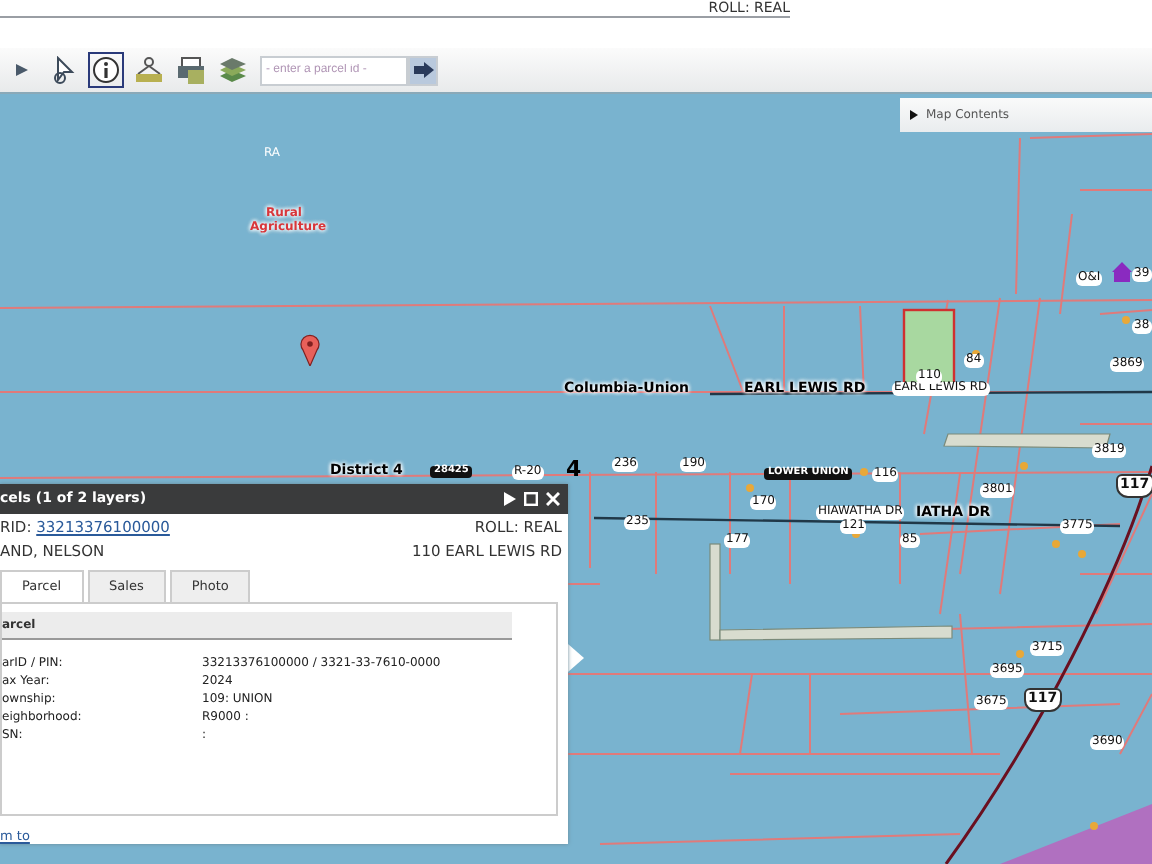 The height and width of the screenshot is (864, 1152). Describe the element at coordinates (914, 115) in the screenshot. I see `caret-right-icon` at that location.